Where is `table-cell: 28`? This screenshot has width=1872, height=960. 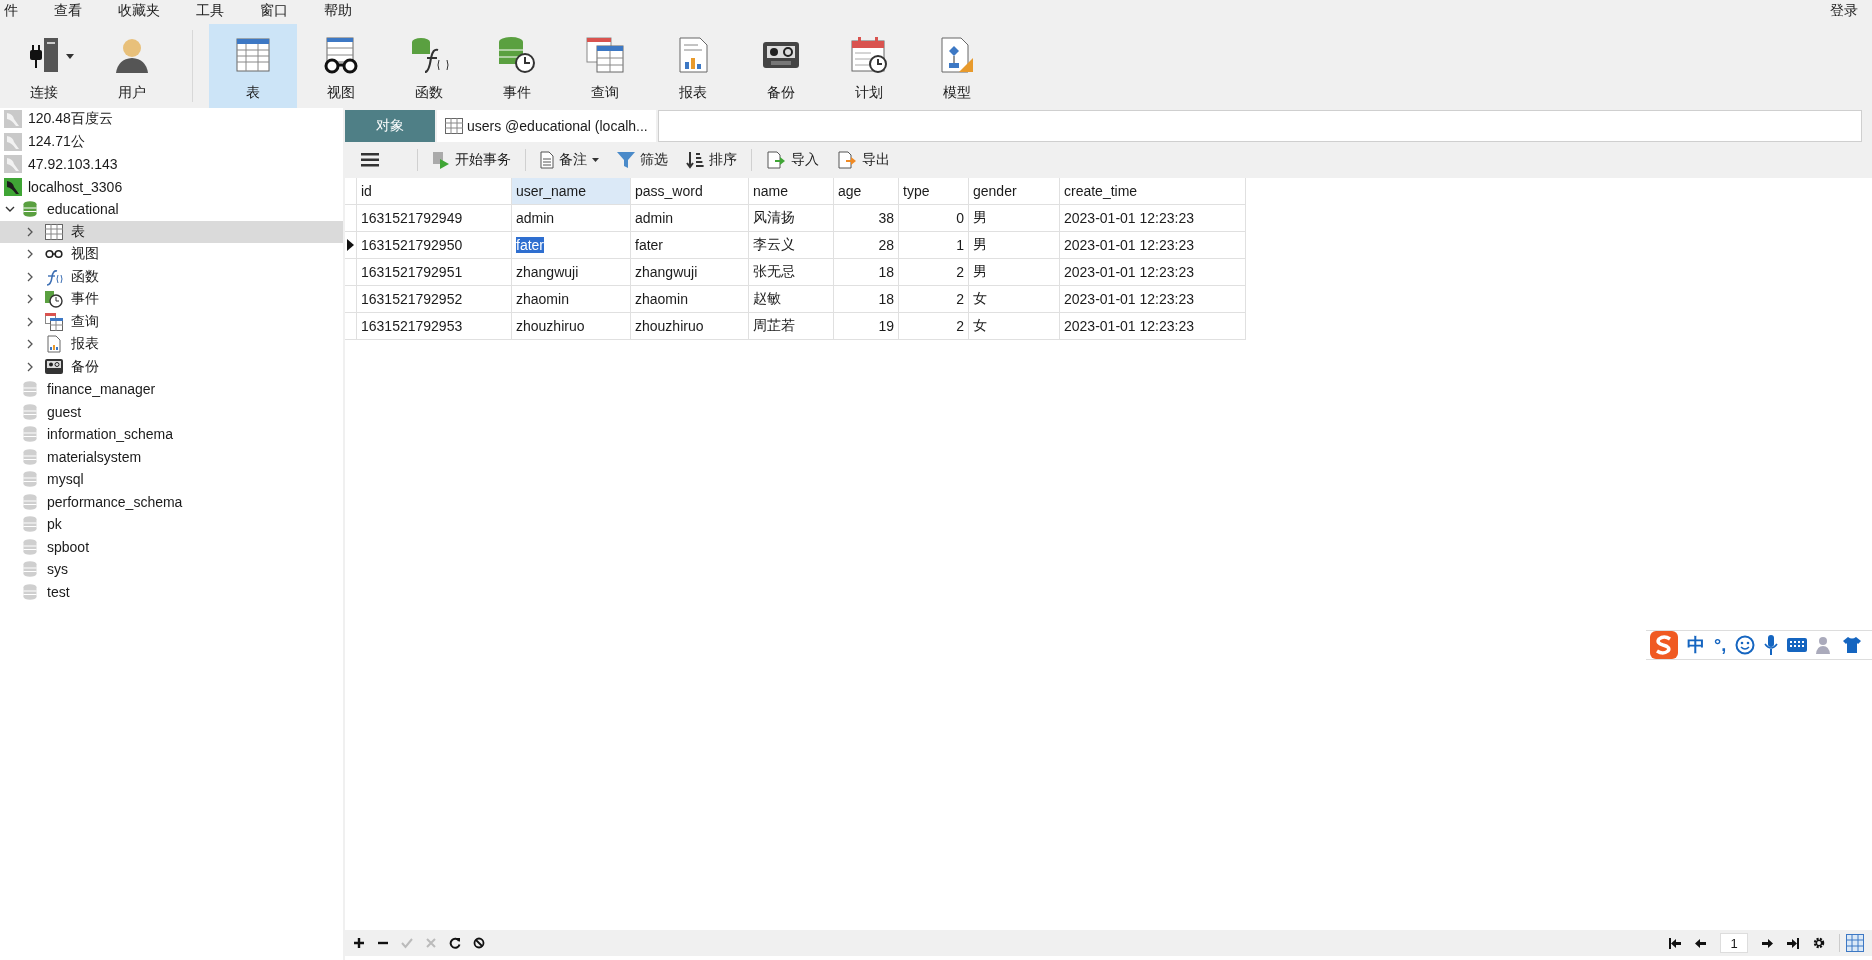
table-cell: 28 is located at coordinates (866, 245).